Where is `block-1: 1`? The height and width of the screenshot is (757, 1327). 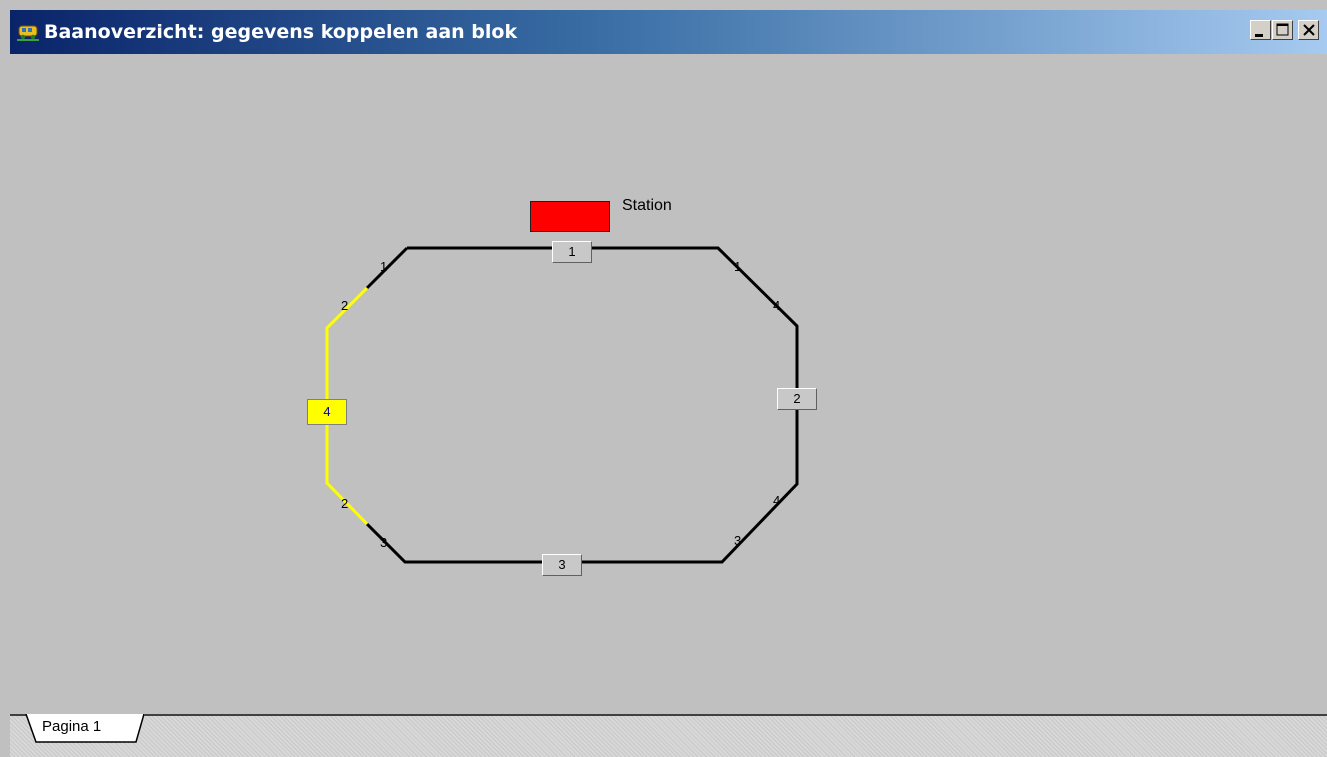
block-1: 1 is located at coordinates (572, 252).